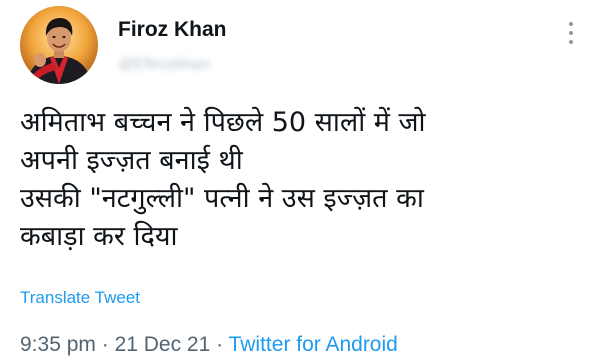  Describe the element at coordinates (164, 65) in the screenshot. I see `user-handle: @Efirozkhan` at that location.